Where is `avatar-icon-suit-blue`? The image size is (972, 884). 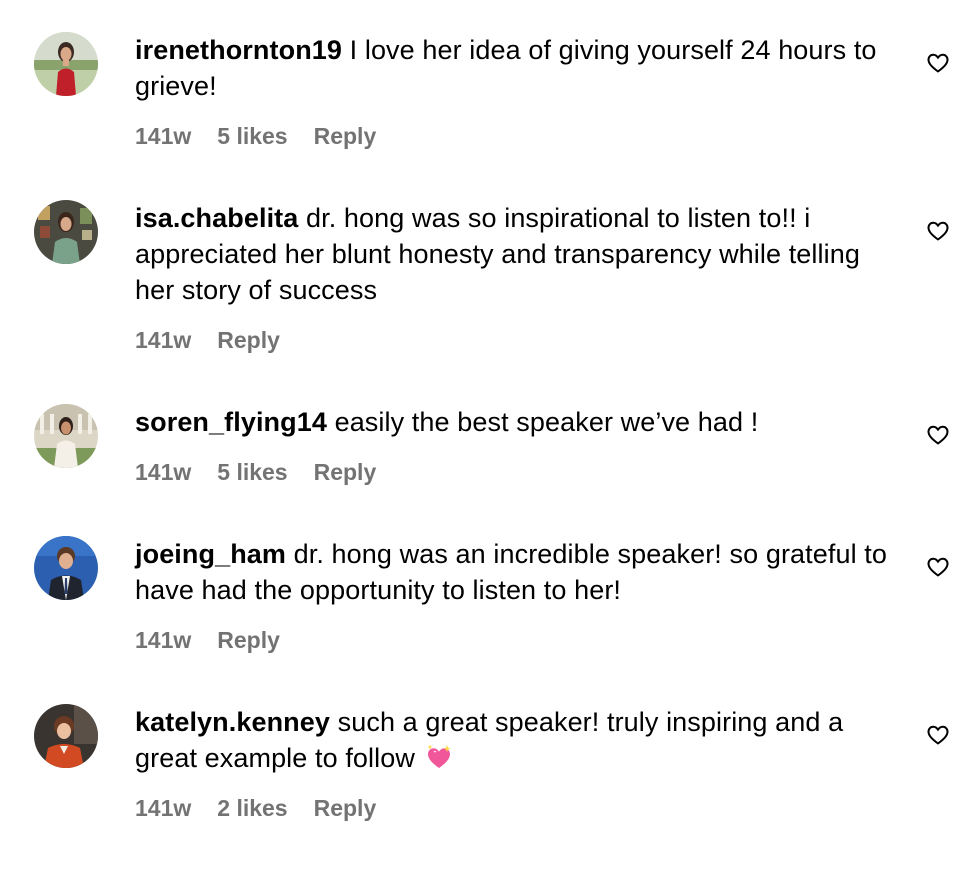 avatar-icon-suit-blue is located at coordinates (66, 568).